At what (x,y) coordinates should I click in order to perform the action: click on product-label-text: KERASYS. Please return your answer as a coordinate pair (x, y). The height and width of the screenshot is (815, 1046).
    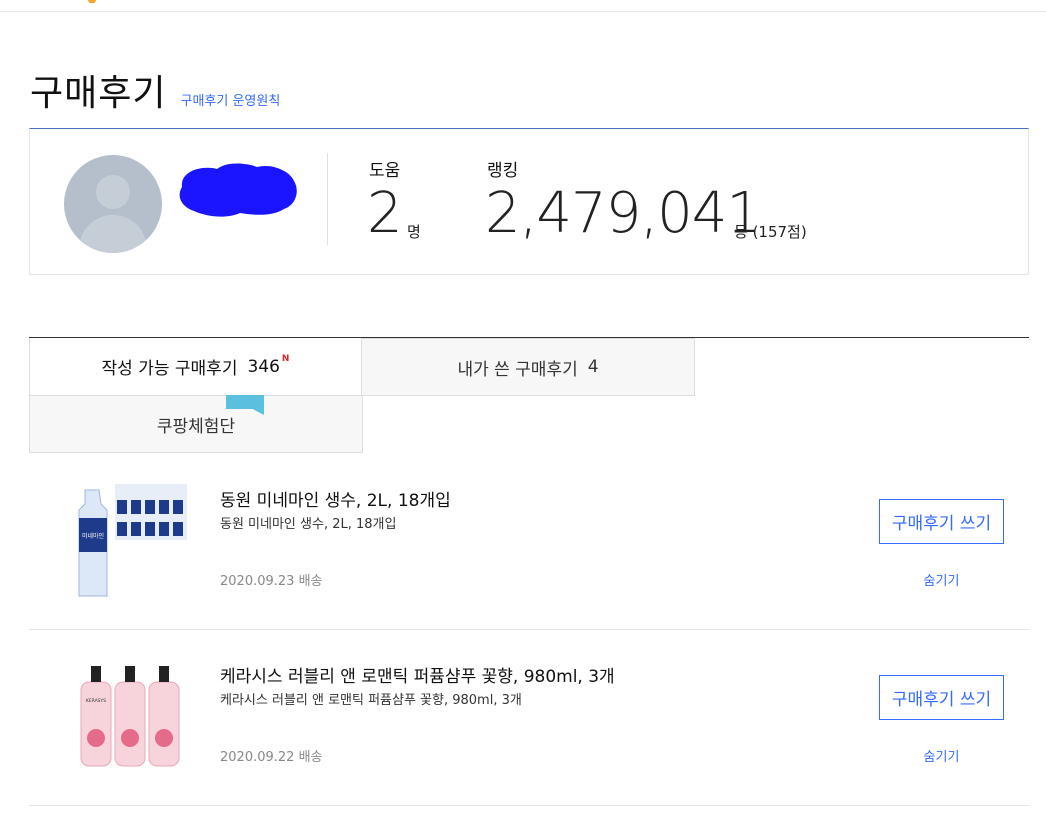
    Looking at the image, I should click on (96, 701).